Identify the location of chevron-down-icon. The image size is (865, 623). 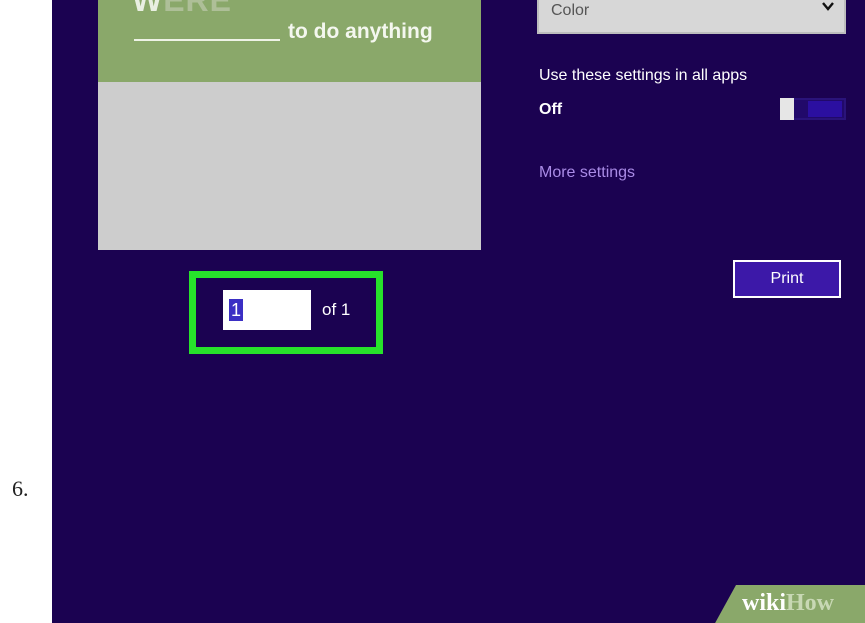
(828, 6).